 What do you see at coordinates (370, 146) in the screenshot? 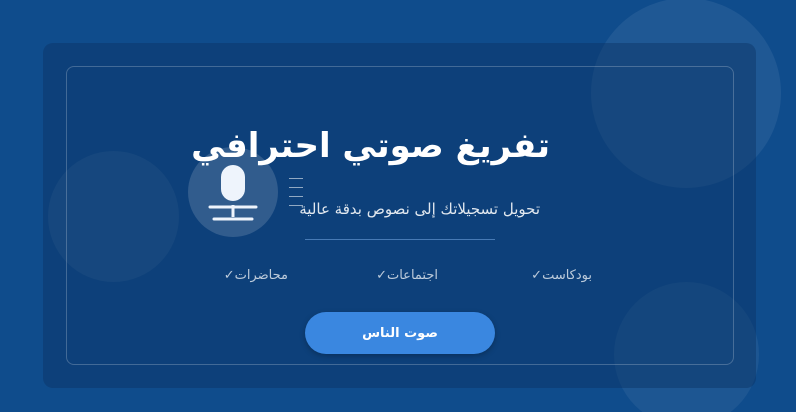
I see `page-title: تفريغ صوتي احترافي` at bounding box center [370, 146].